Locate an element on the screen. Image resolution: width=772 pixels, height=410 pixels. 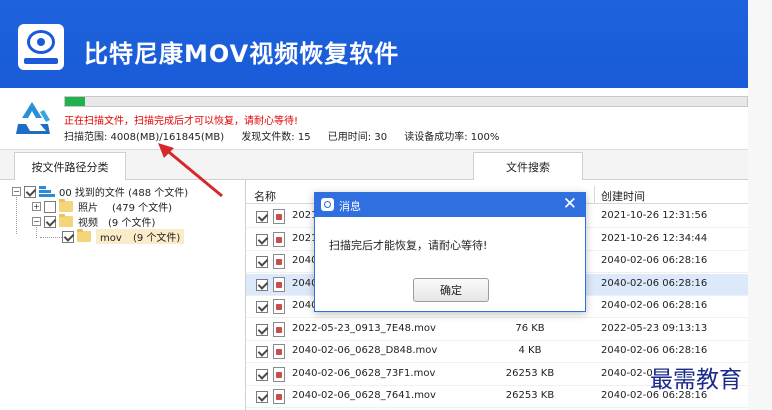
file-created-date: 2021-10-26 12:34:44 is located at coordinates (654, 238).